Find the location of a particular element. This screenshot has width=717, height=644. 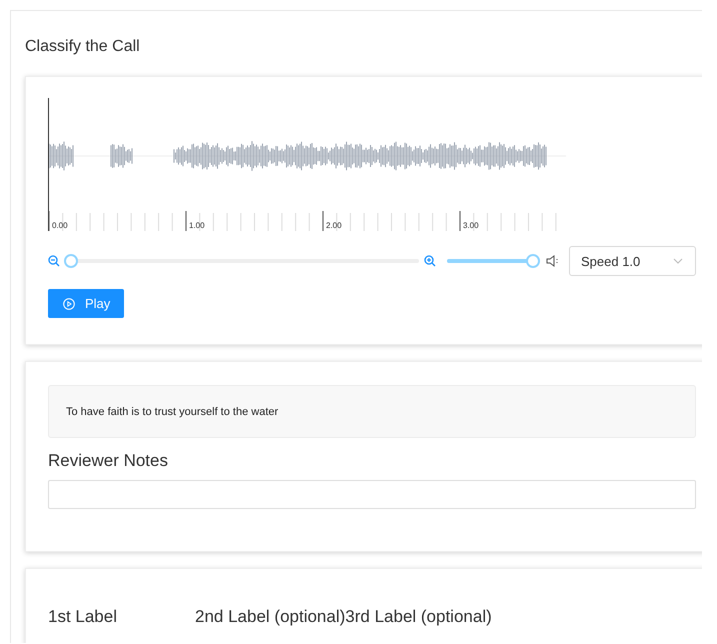

label-heading: 3rd Label (optional) is located at coordinates (418, 617).